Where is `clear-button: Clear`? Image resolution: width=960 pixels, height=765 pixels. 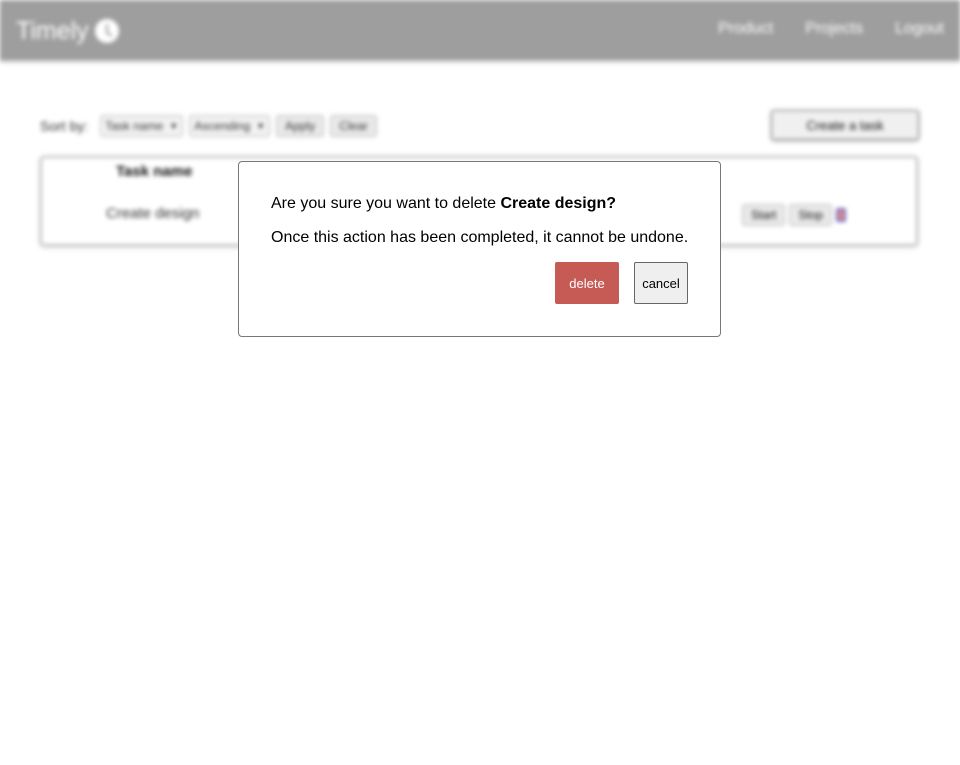 clear-button: Clear is located at coordinates (353, 126).